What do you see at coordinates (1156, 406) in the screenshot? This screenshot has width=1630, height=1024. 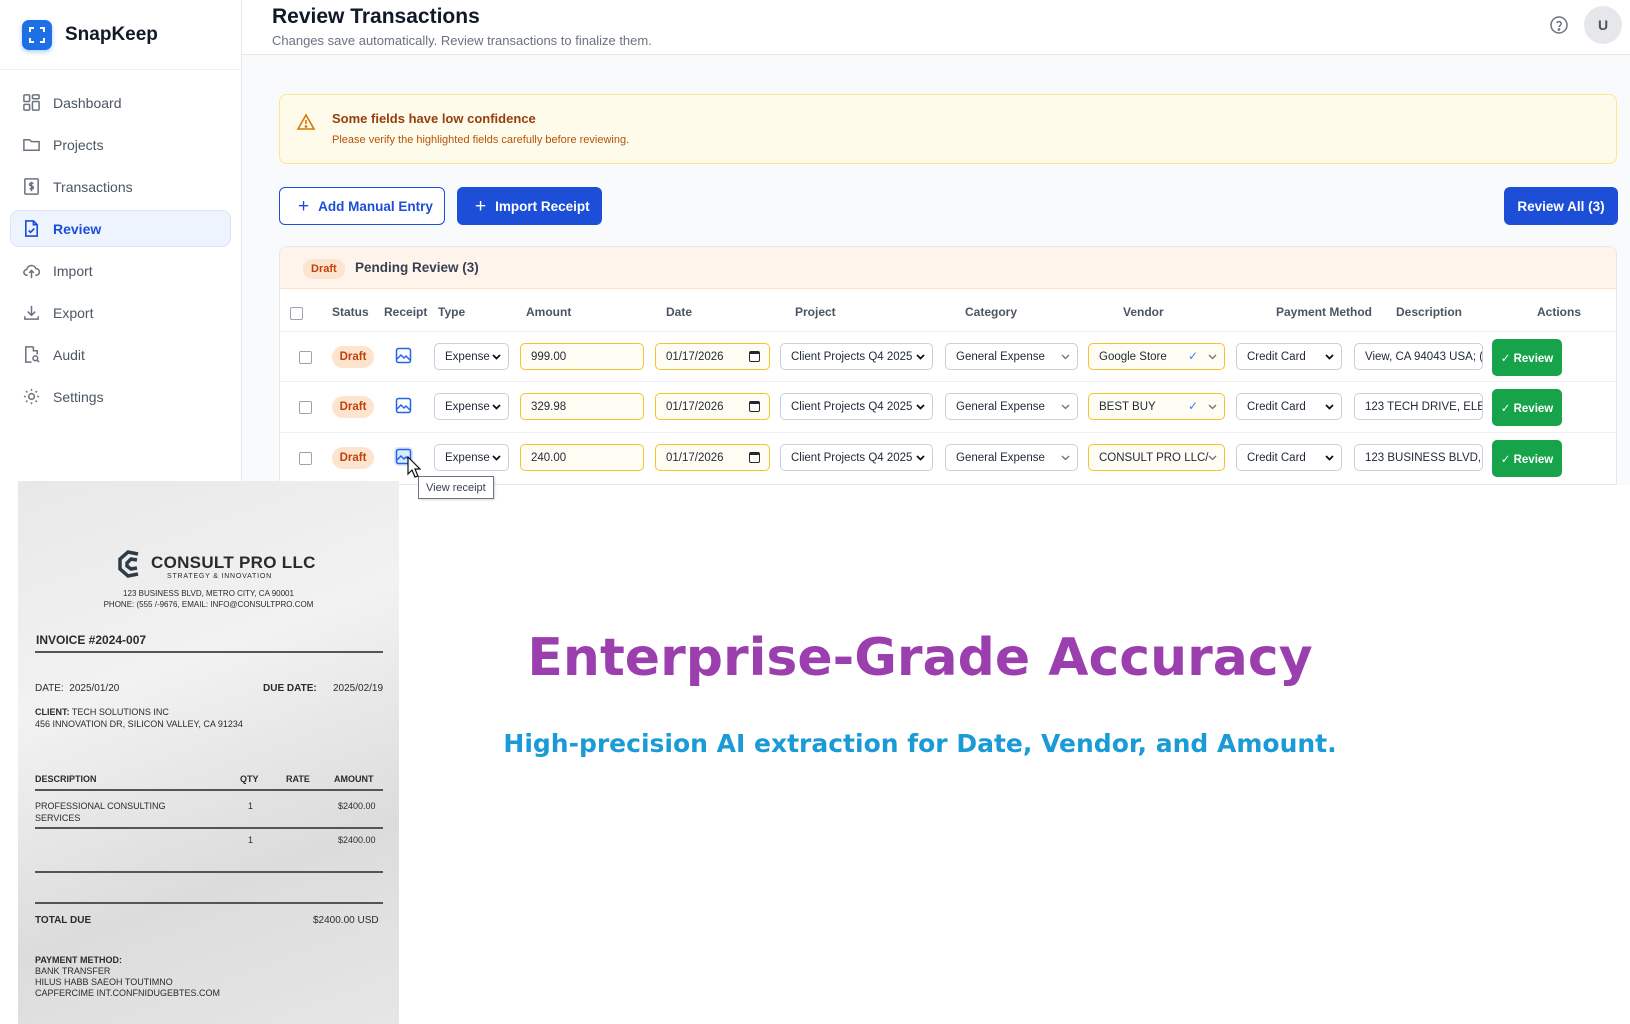 I see `vendor-combobox: BEST BUY ✓` at bounding box center [1156, 406].